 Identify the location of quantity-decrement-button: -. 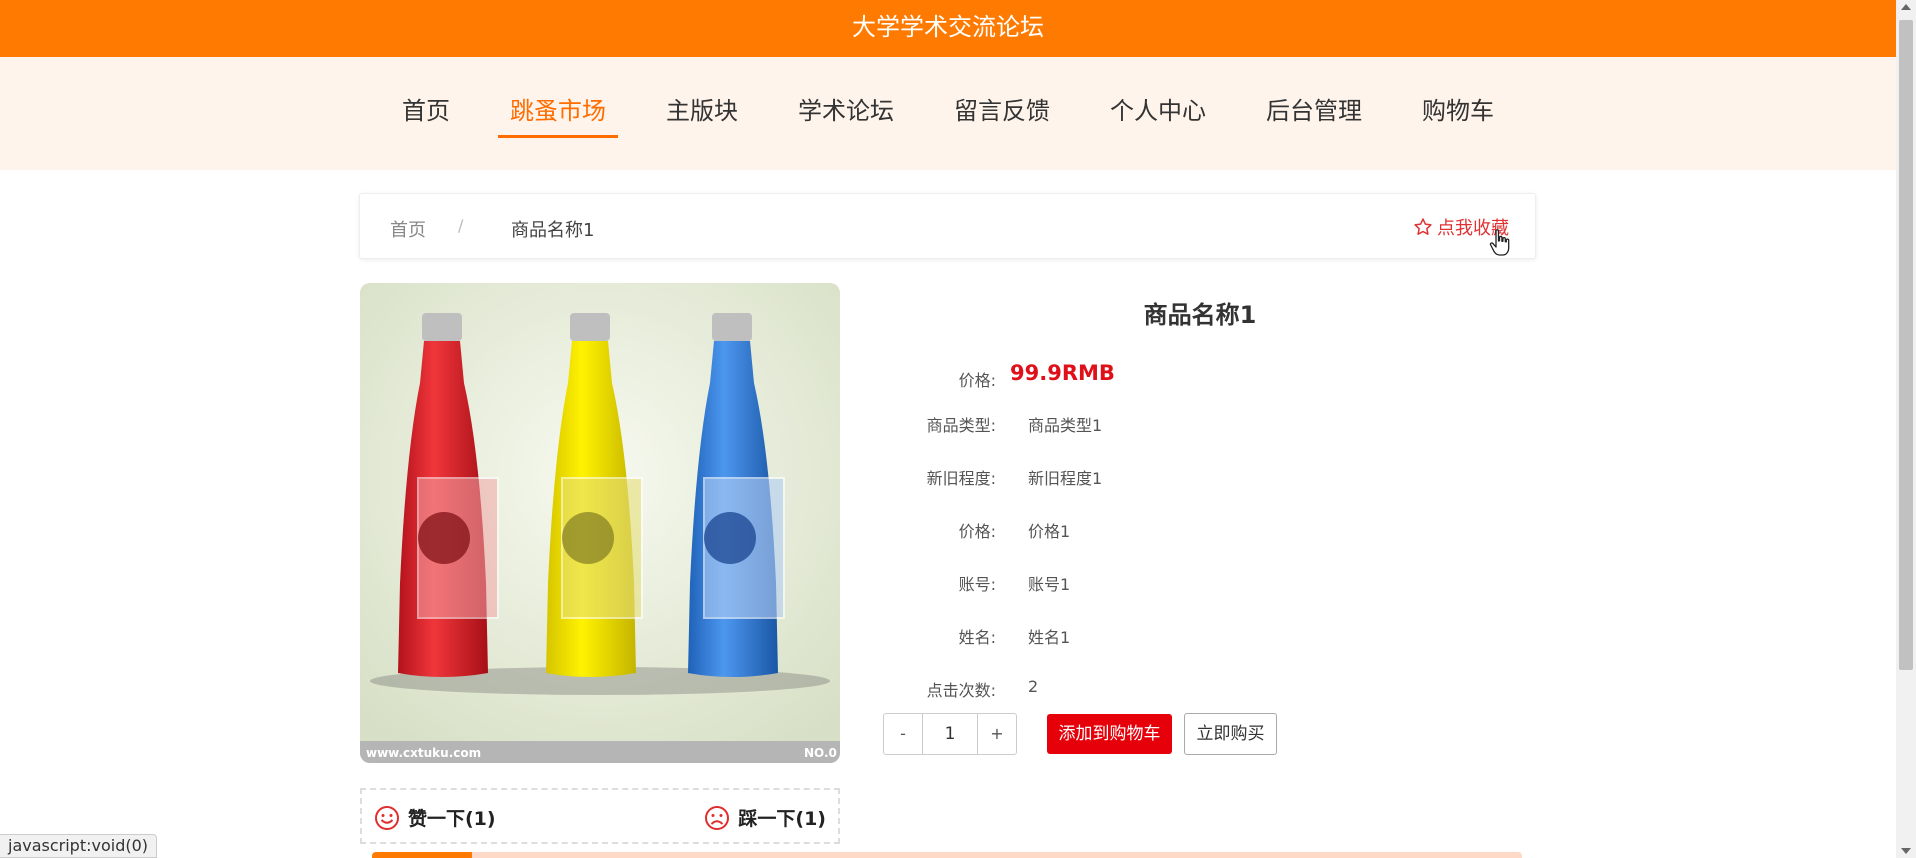
(903, 734).